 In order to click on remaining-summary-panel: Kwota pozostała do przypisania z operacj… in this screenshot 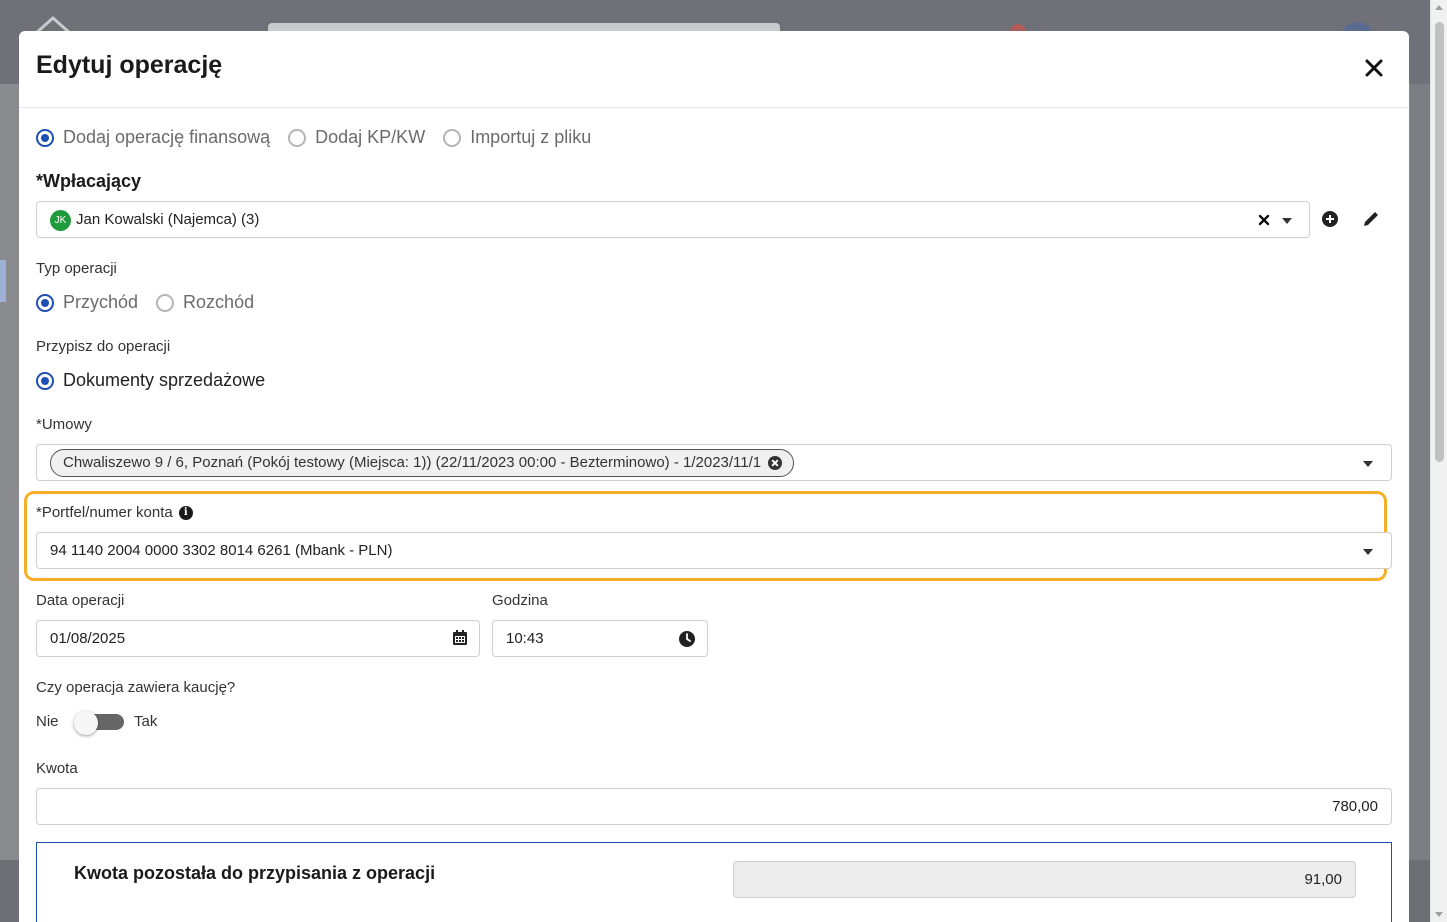, I will do `click(714, 882)`.